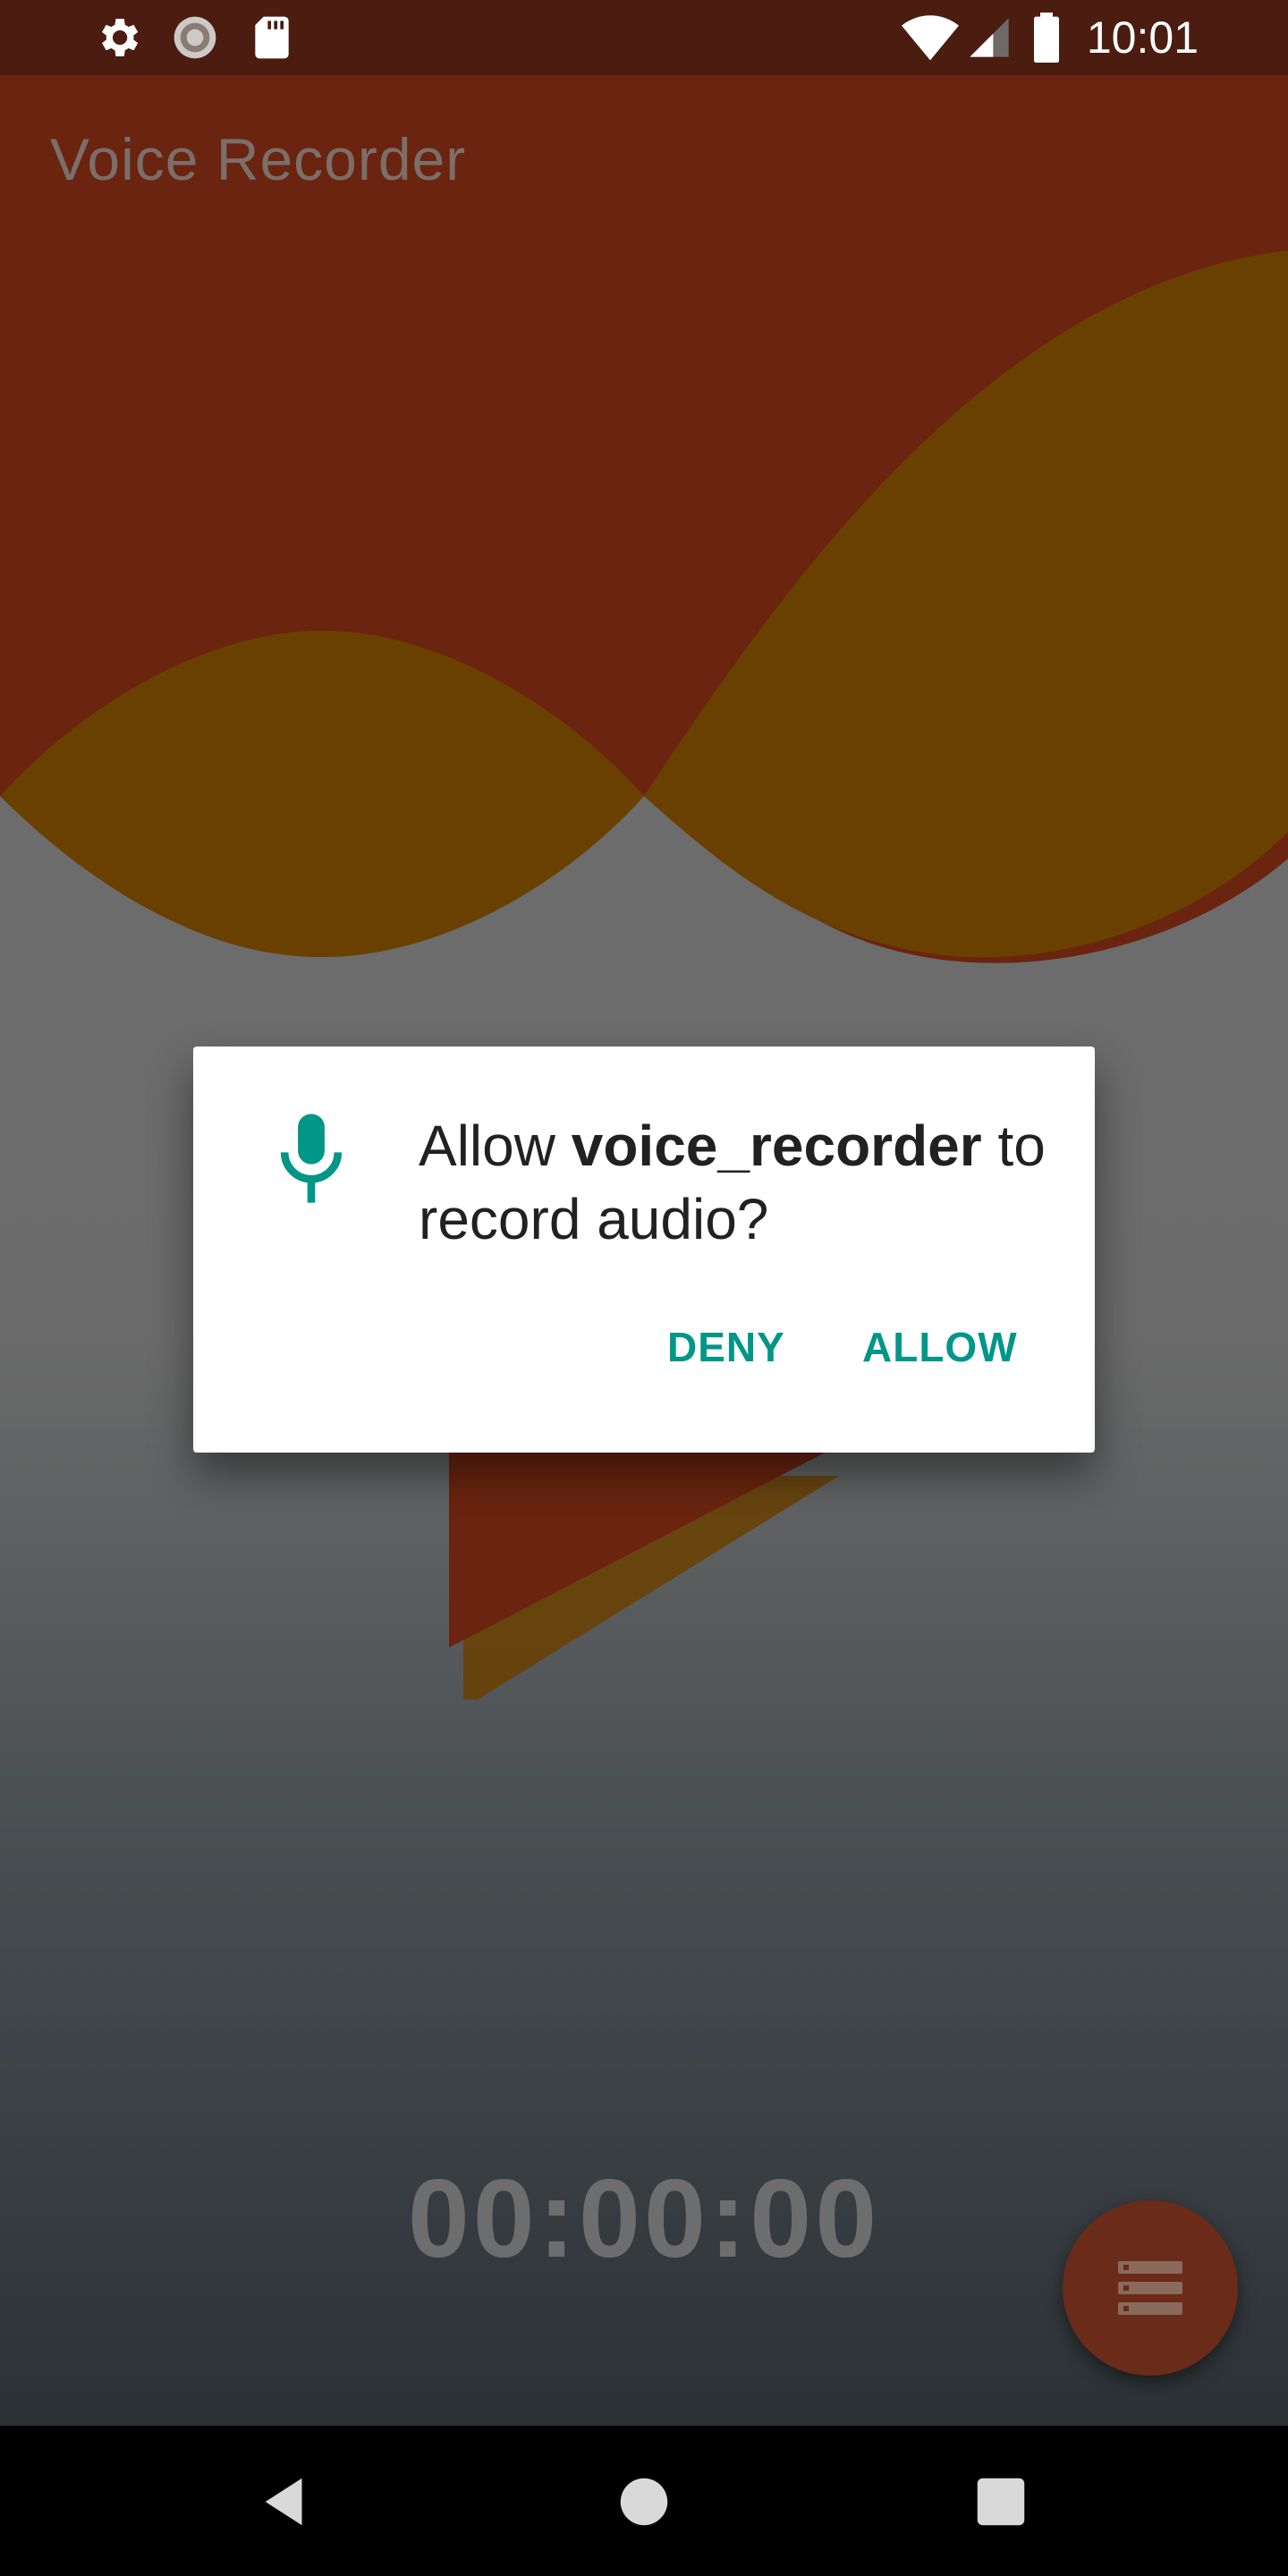  What do you see at coordinates (120, 37) in the screenshot?
I see `settings-icon` at bounding box center [120, 37].